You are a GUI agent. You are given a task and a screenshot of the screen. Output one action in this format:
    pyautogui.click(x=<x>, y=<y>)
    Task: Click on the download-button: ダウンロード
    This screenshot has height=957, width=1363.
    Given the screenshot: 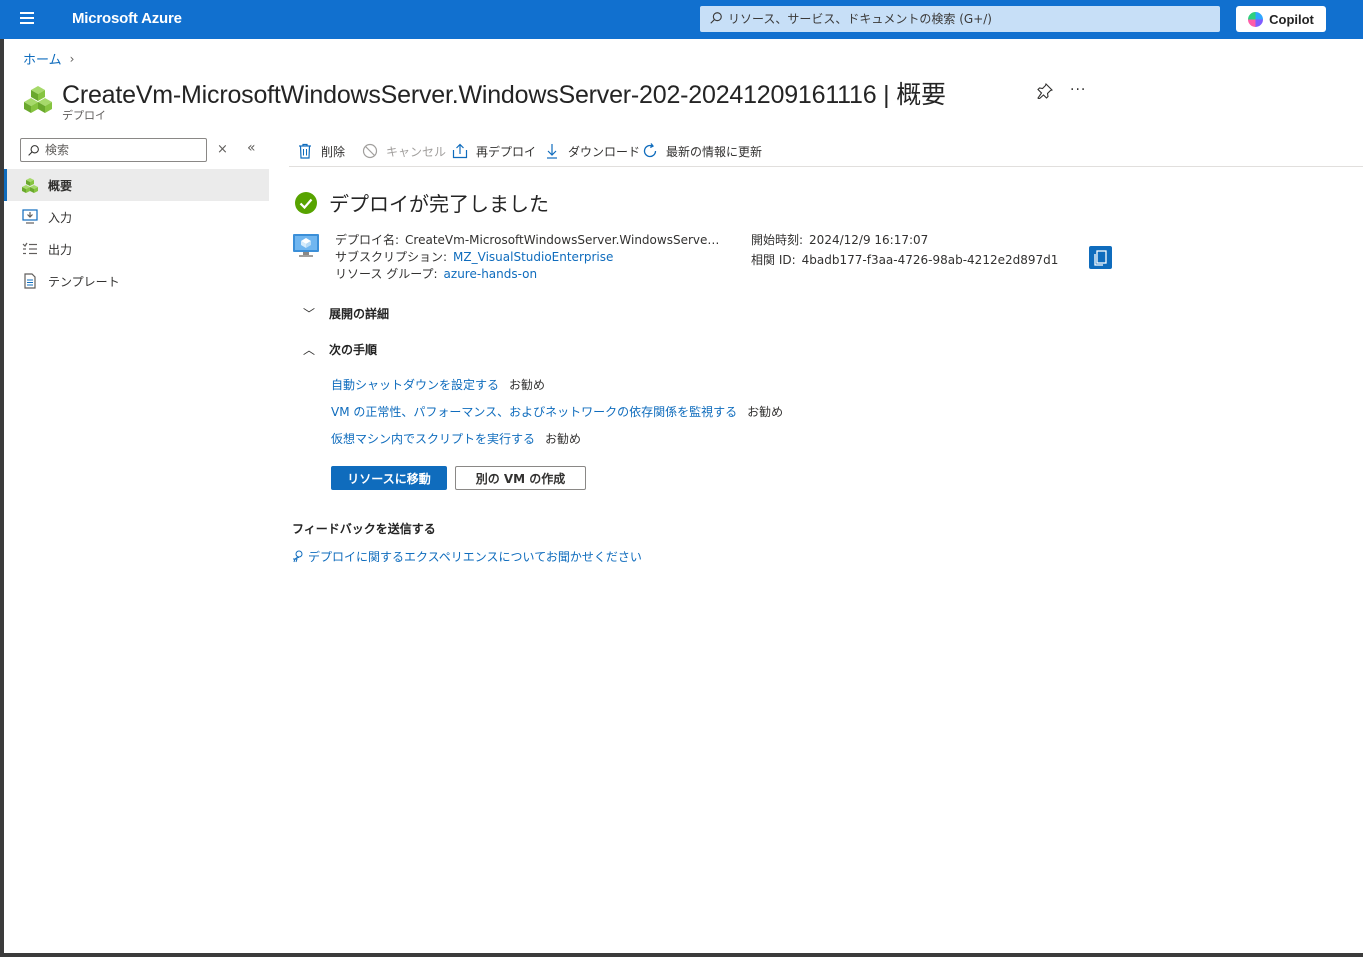 What is the action you would take?
    pyautogui.click(x=592, y=151)
    